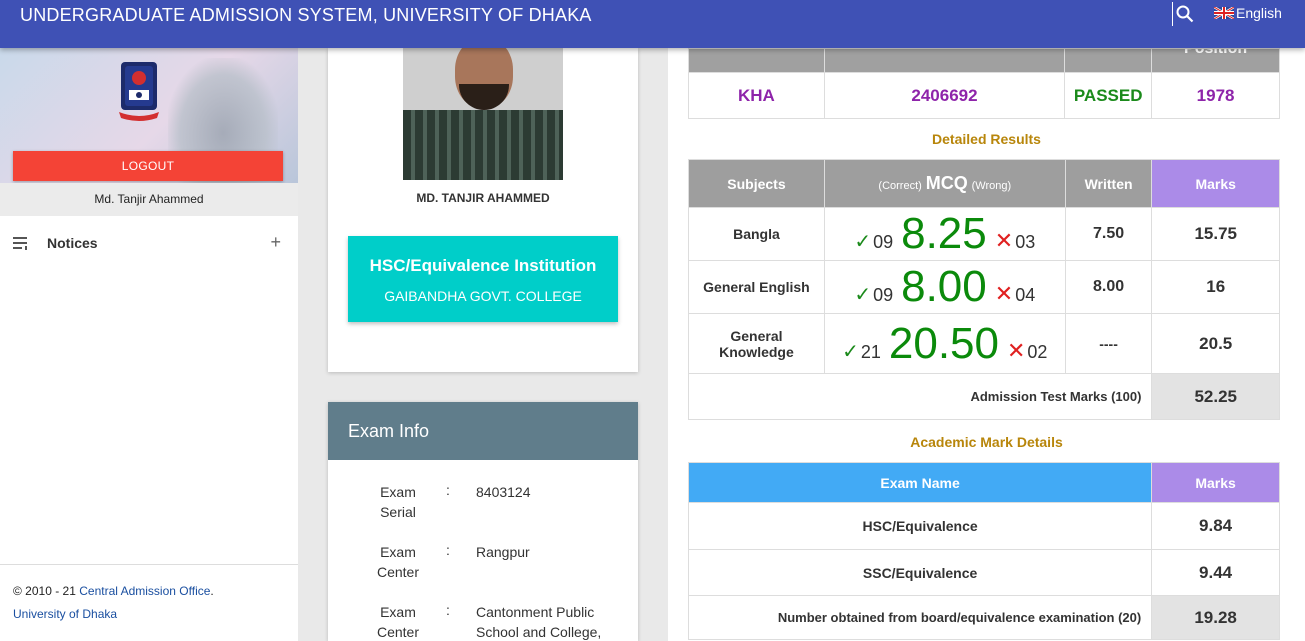 The width and height of the screenshot is (1305, 641). What do you see at coordinates (944, 343) in the screenshot?
I see `mcq-cell: ✓ 21 20.50 ✕ 02` at bounding box center [944, 343].